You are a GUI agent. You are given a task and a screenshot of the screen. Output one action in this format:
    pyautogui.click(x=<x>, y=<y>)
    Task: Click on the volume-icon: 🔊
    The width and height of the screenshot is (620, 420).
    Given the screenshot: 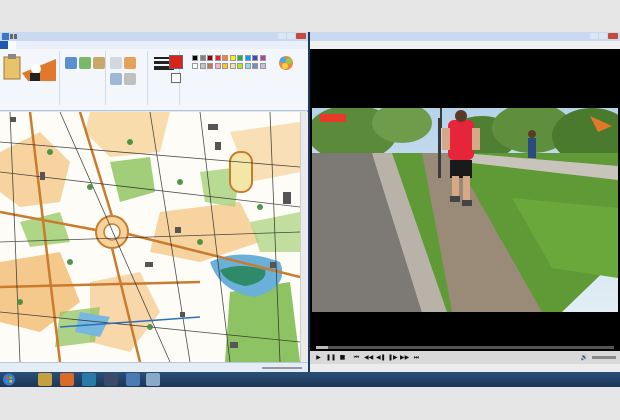 What is the action you would take?
    pyautogui.click(x=584, y=357)
    